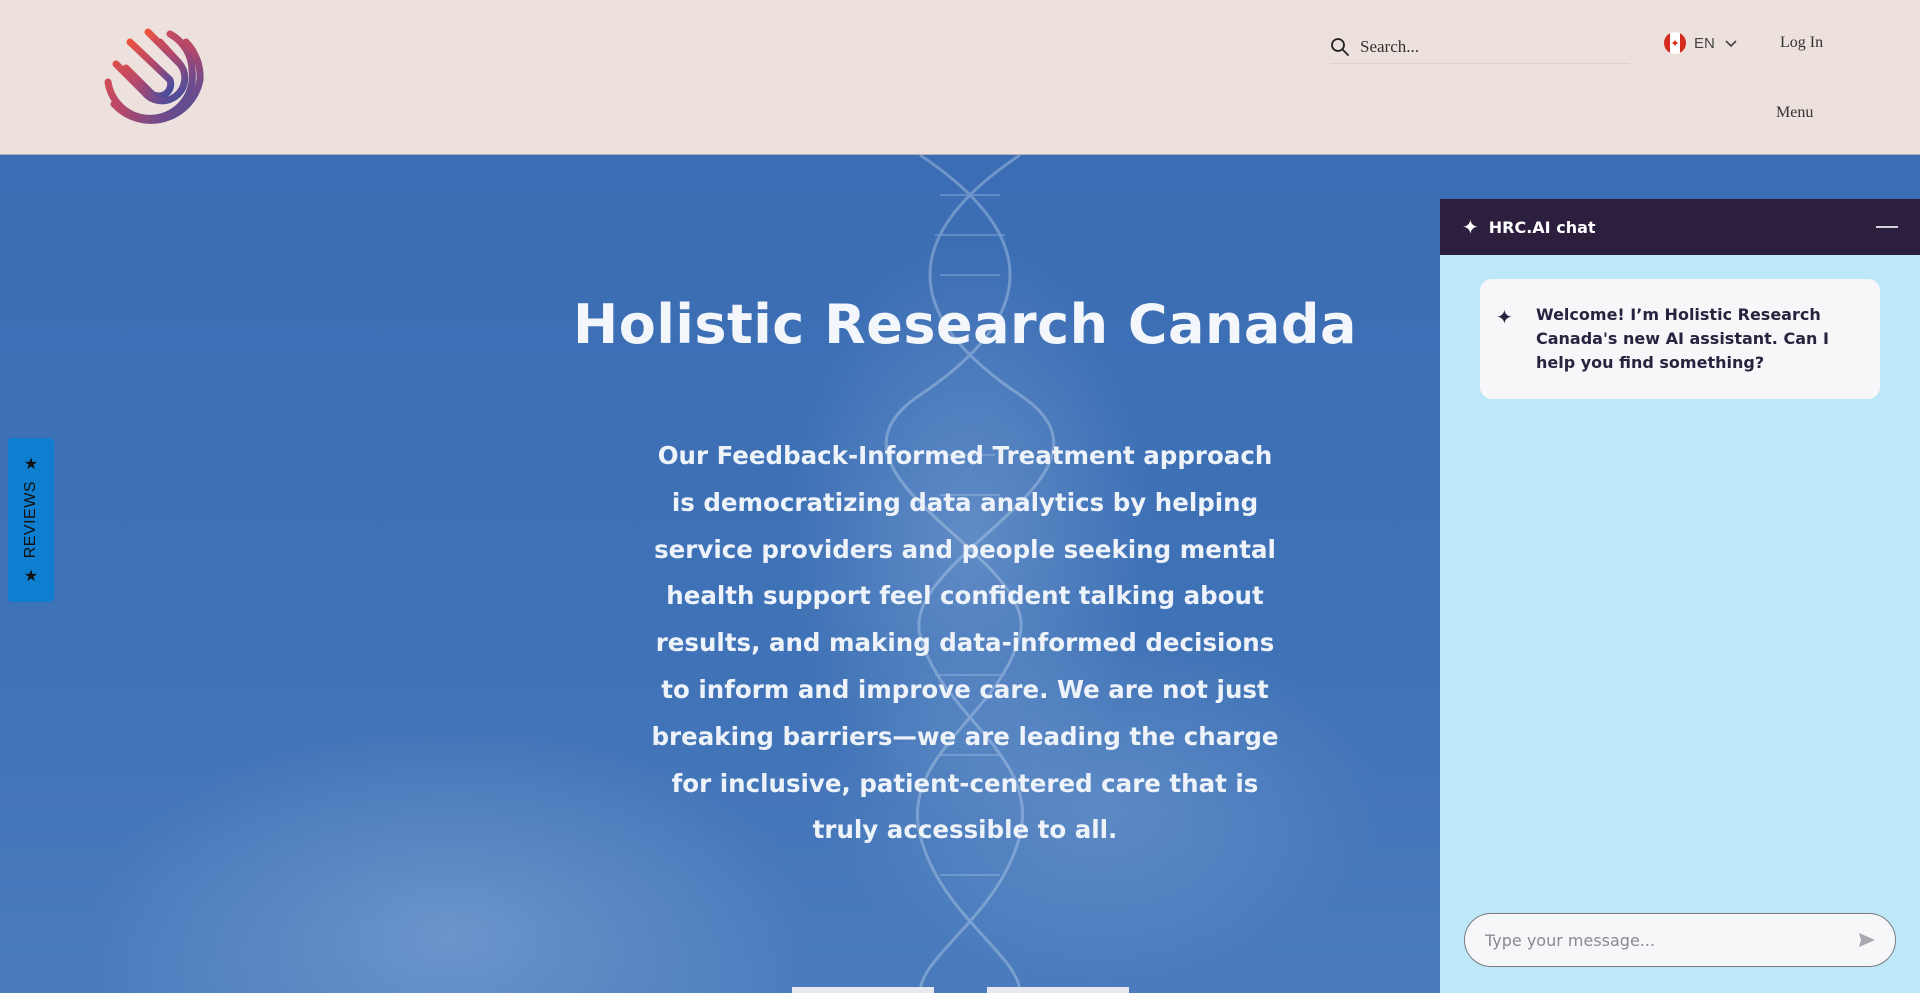  What do you see at coordinates (1675, 43) in the screenshot?
I see `canada-flag-icon: ✦` at bounding box center [1675, 43].